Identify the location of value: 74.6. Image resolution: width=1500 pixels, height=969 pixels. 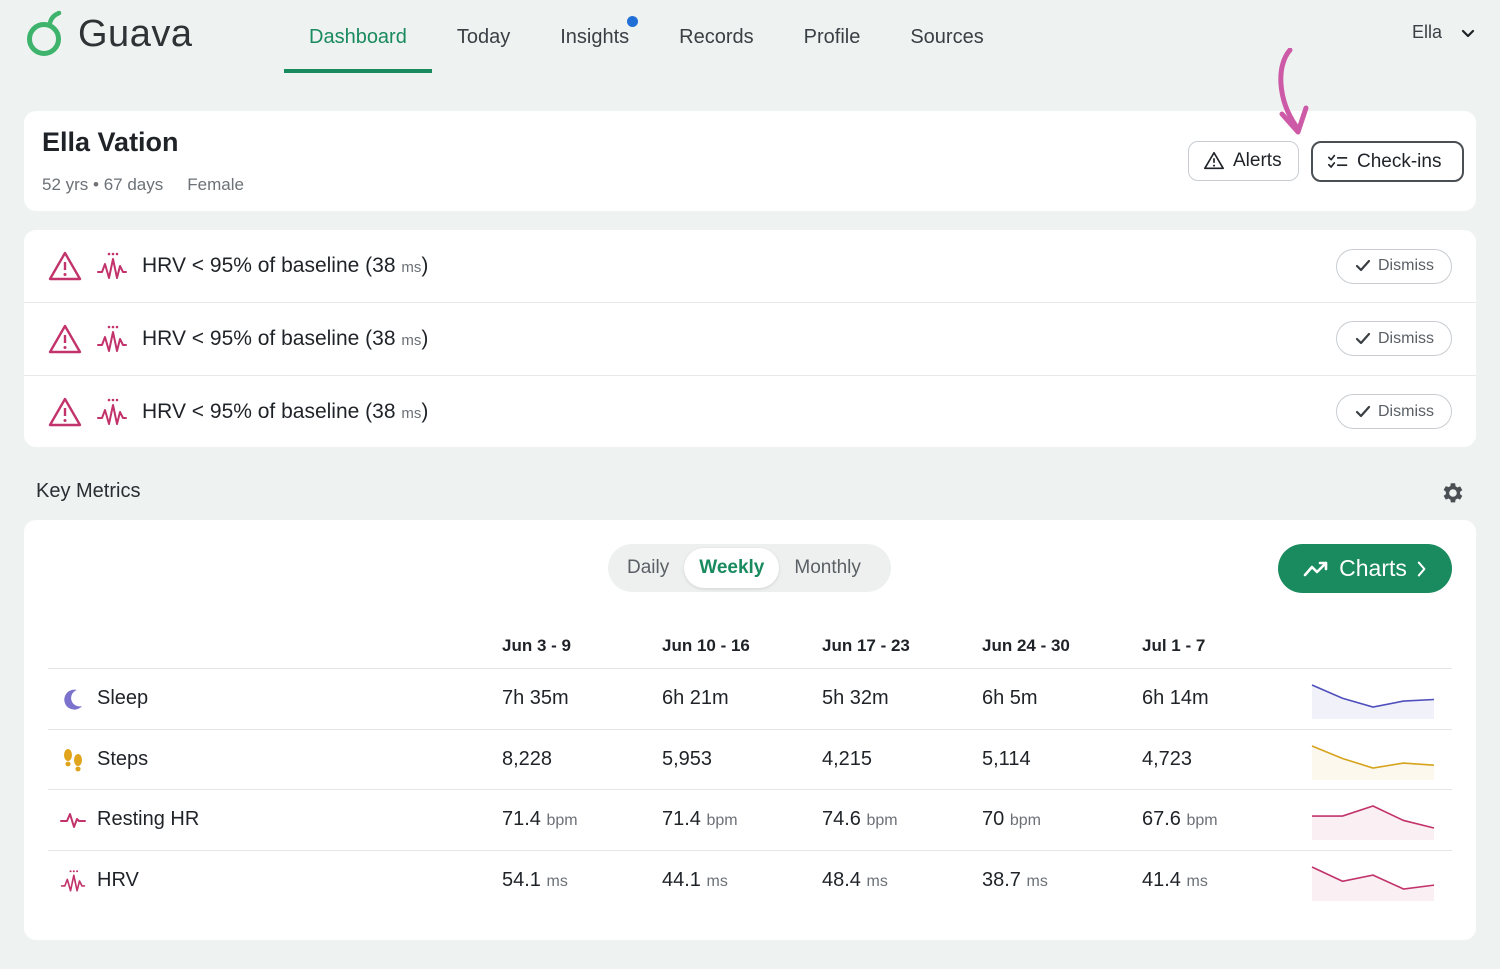
(841, 819).